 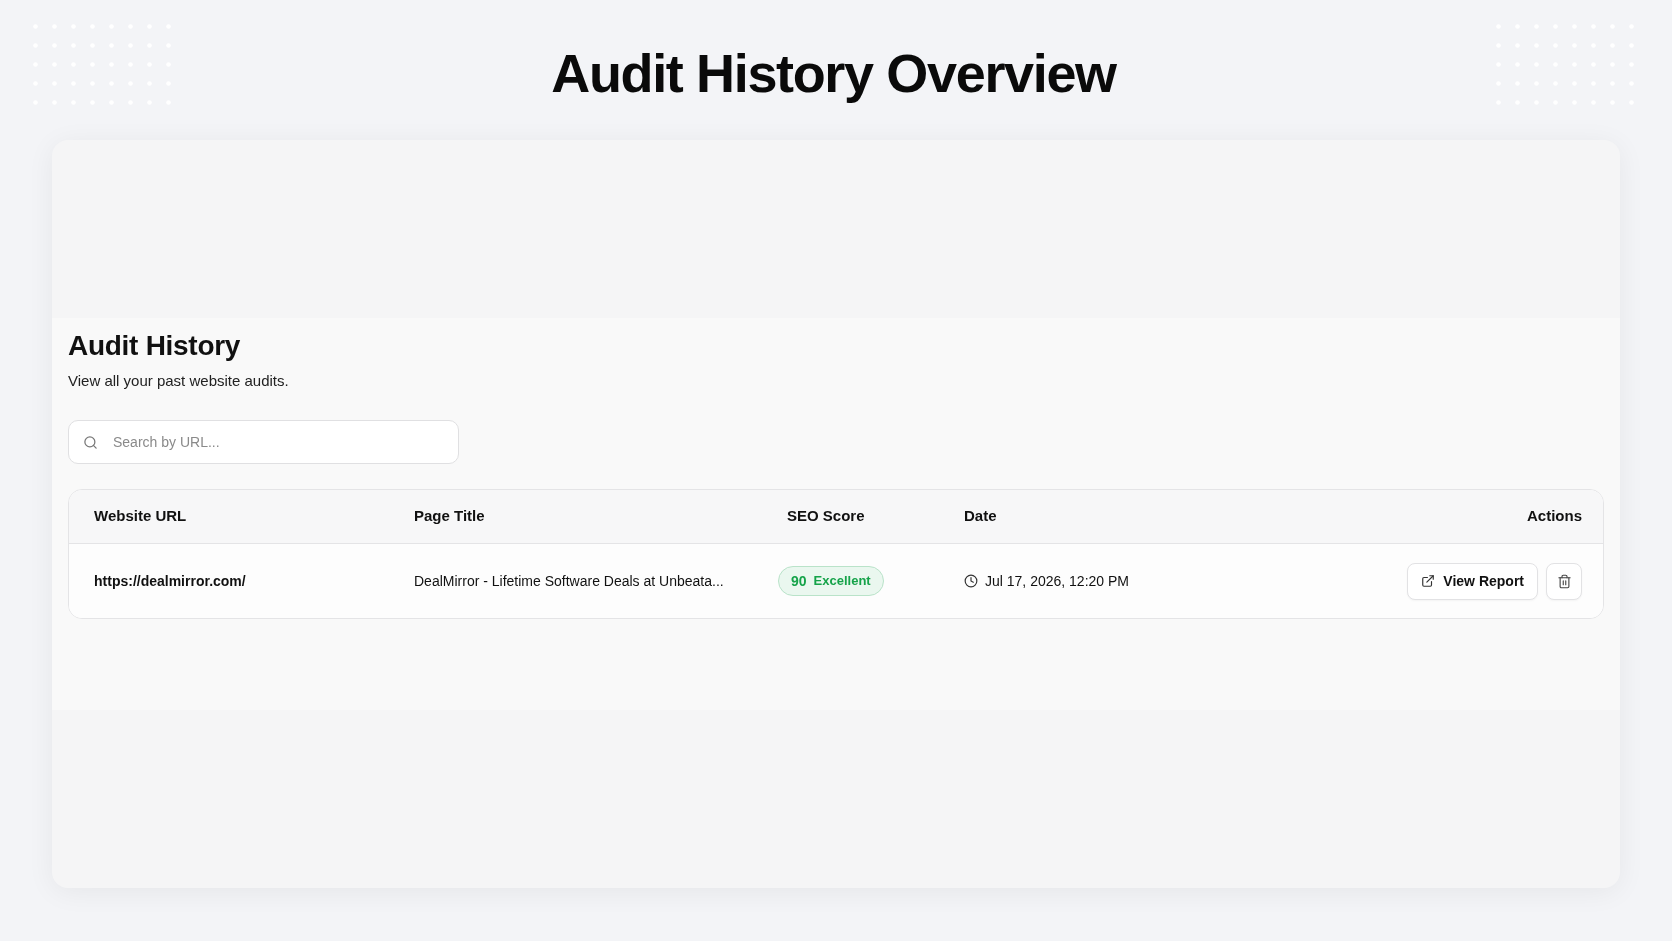 What do you see at coordinates (179, 381) in the screenshot?
I see `section-description: View all your past website audits.` at bounding box center [179, 381].